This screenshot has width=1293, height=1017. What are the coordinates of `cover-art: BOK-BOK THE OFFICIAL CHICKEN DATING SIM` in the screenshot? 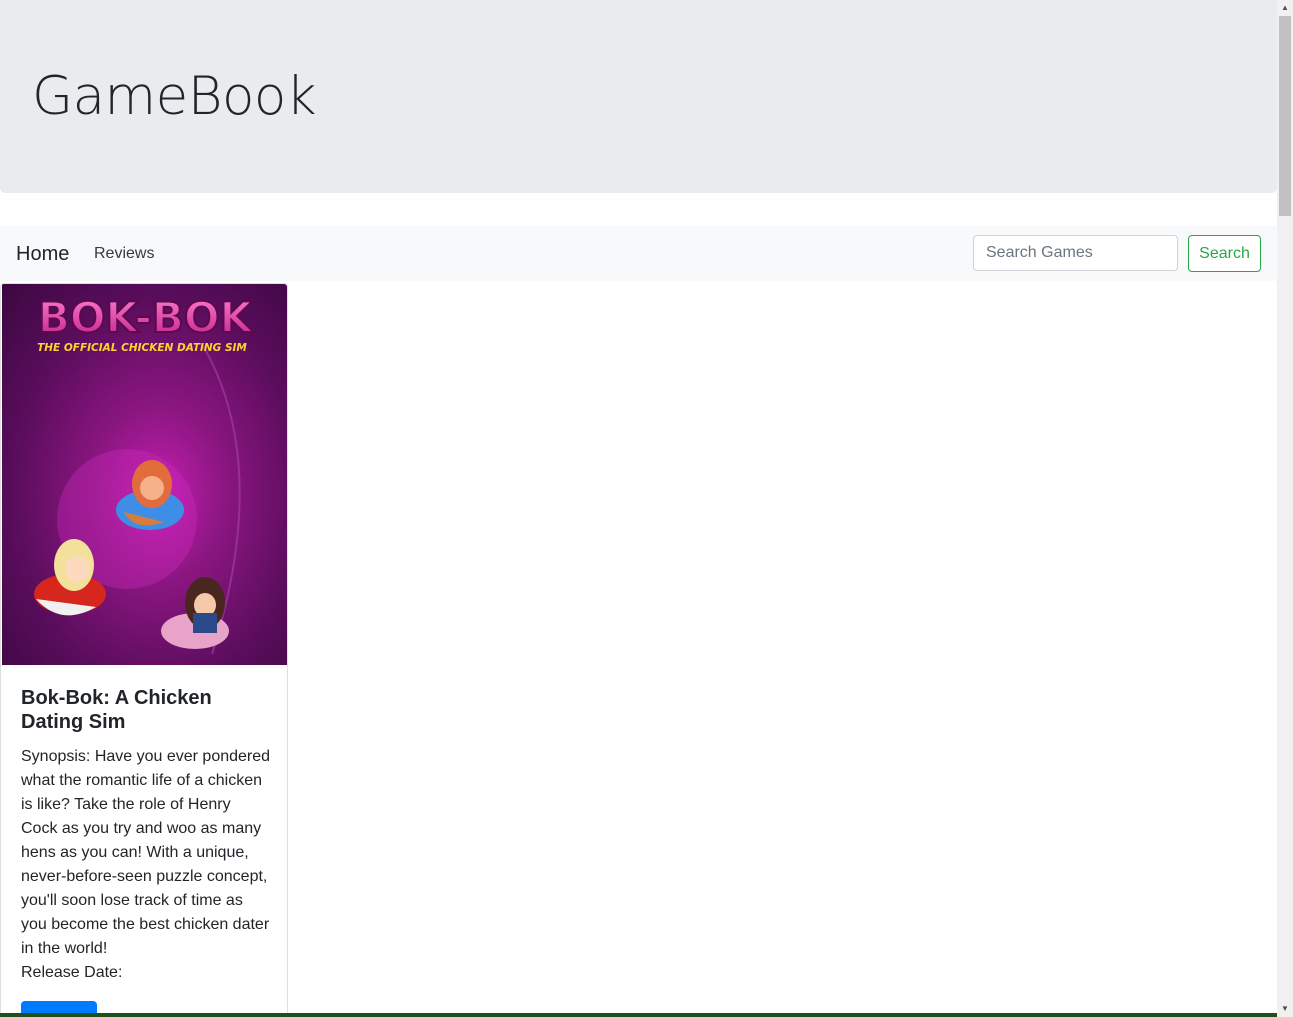 It's located at (144, 473).